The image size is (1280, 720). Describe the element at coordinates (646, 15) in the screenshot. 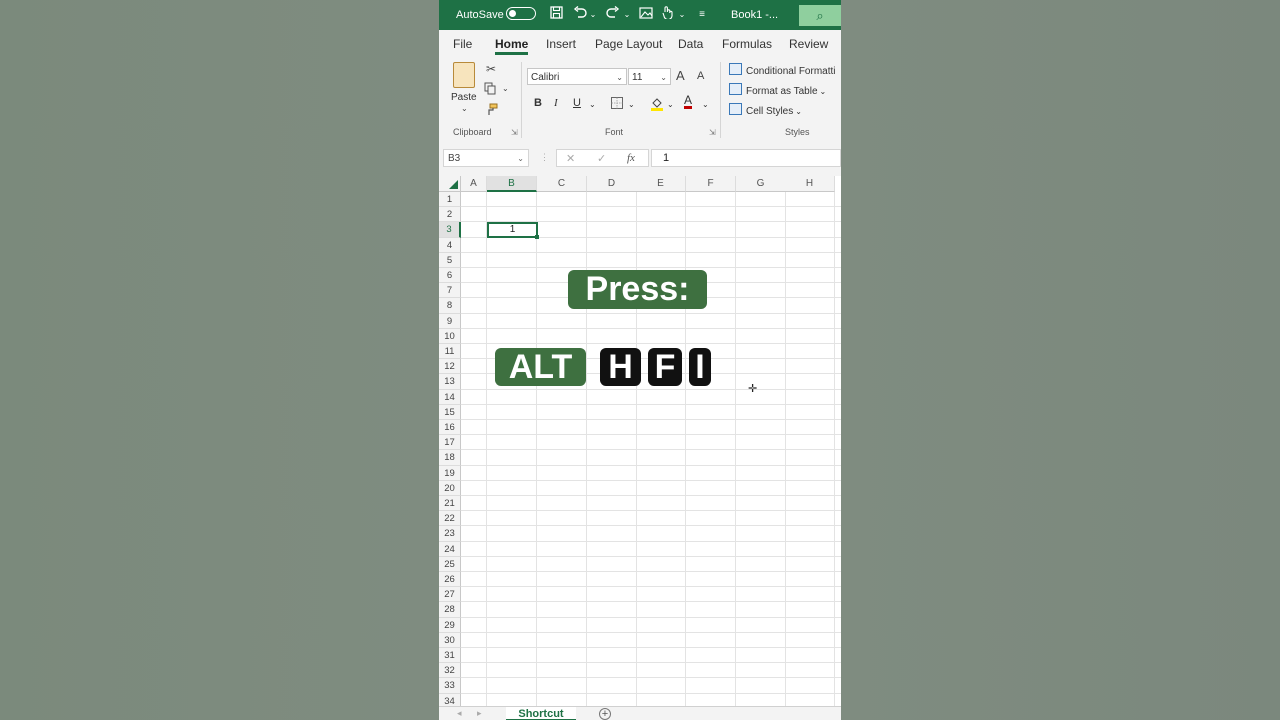

I see `picture-icon` at that location.